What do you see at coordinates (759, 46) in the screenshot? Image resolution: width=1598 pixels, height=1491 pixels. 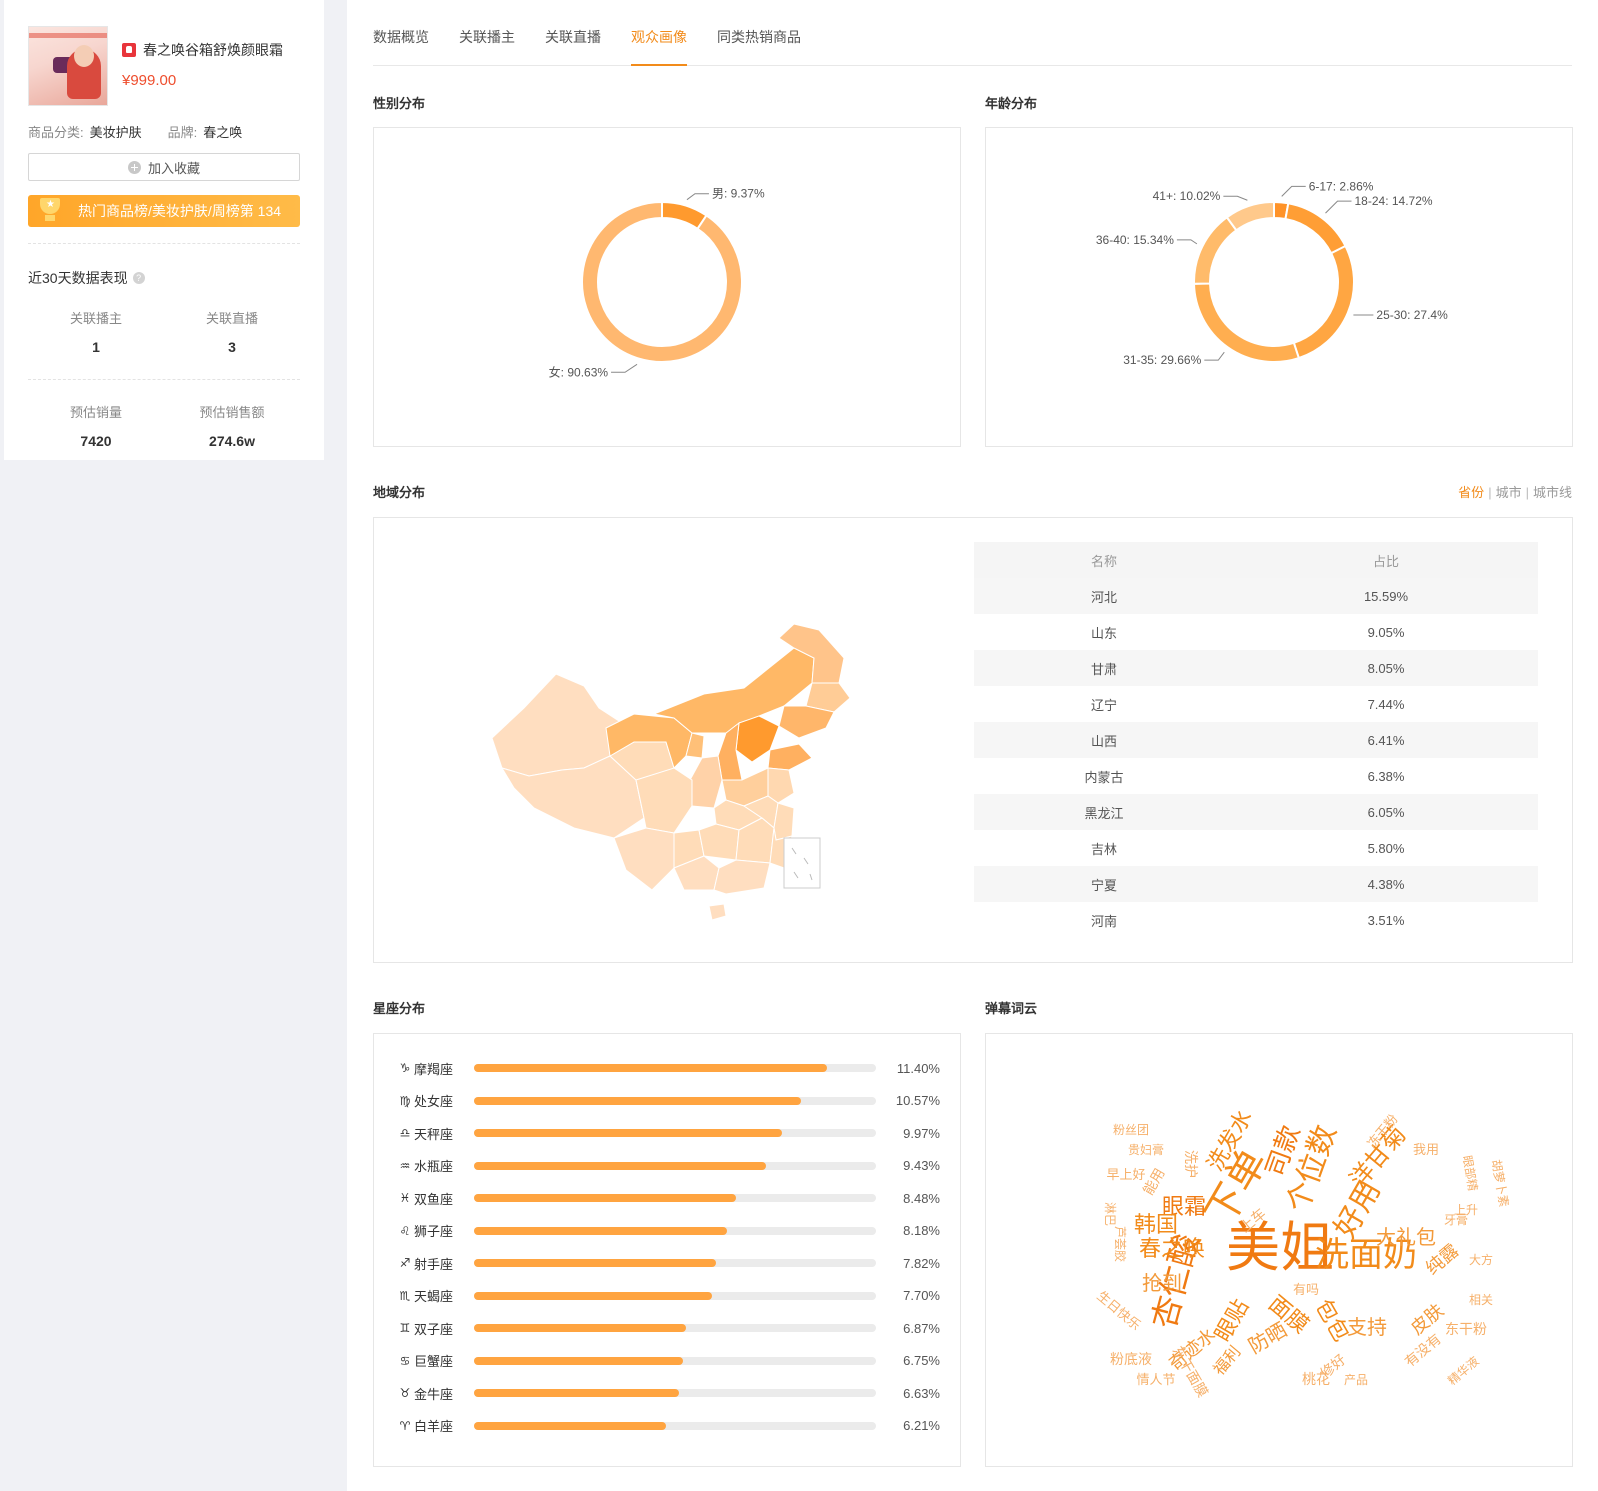 I see `tab-similar-products: 同类热销商品` at bounding box center [759, 46].